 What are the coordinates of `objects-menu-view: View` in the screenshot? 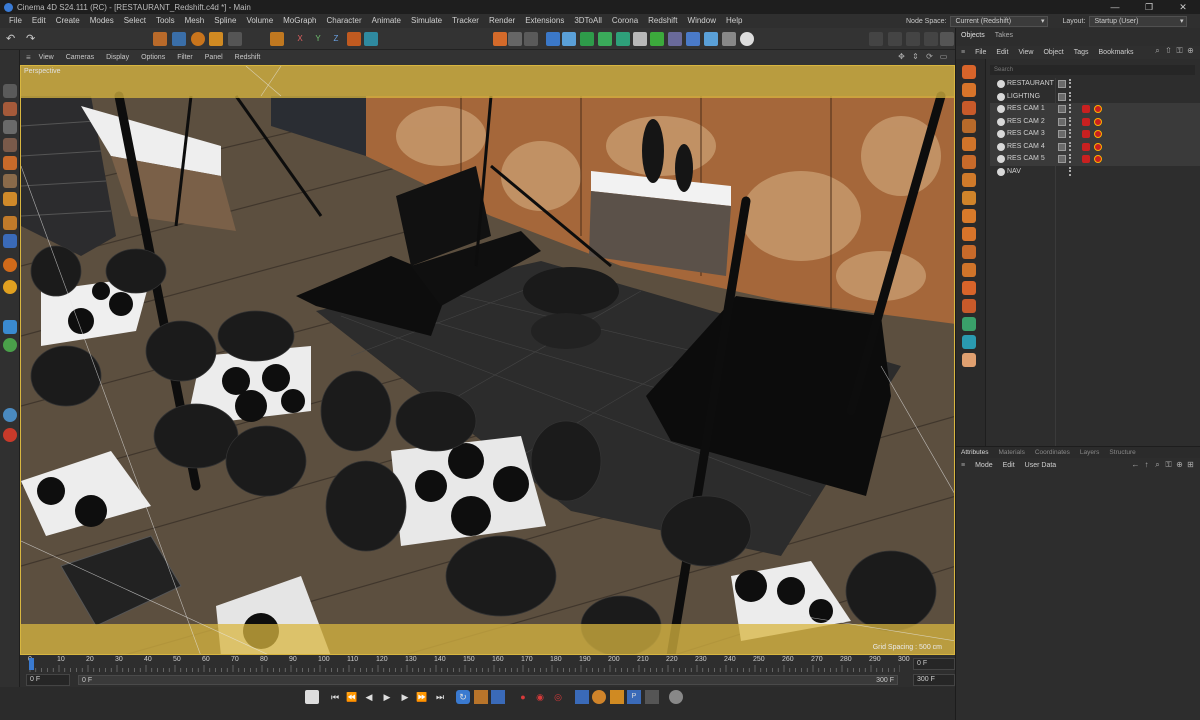 It's located at (1025, 52).